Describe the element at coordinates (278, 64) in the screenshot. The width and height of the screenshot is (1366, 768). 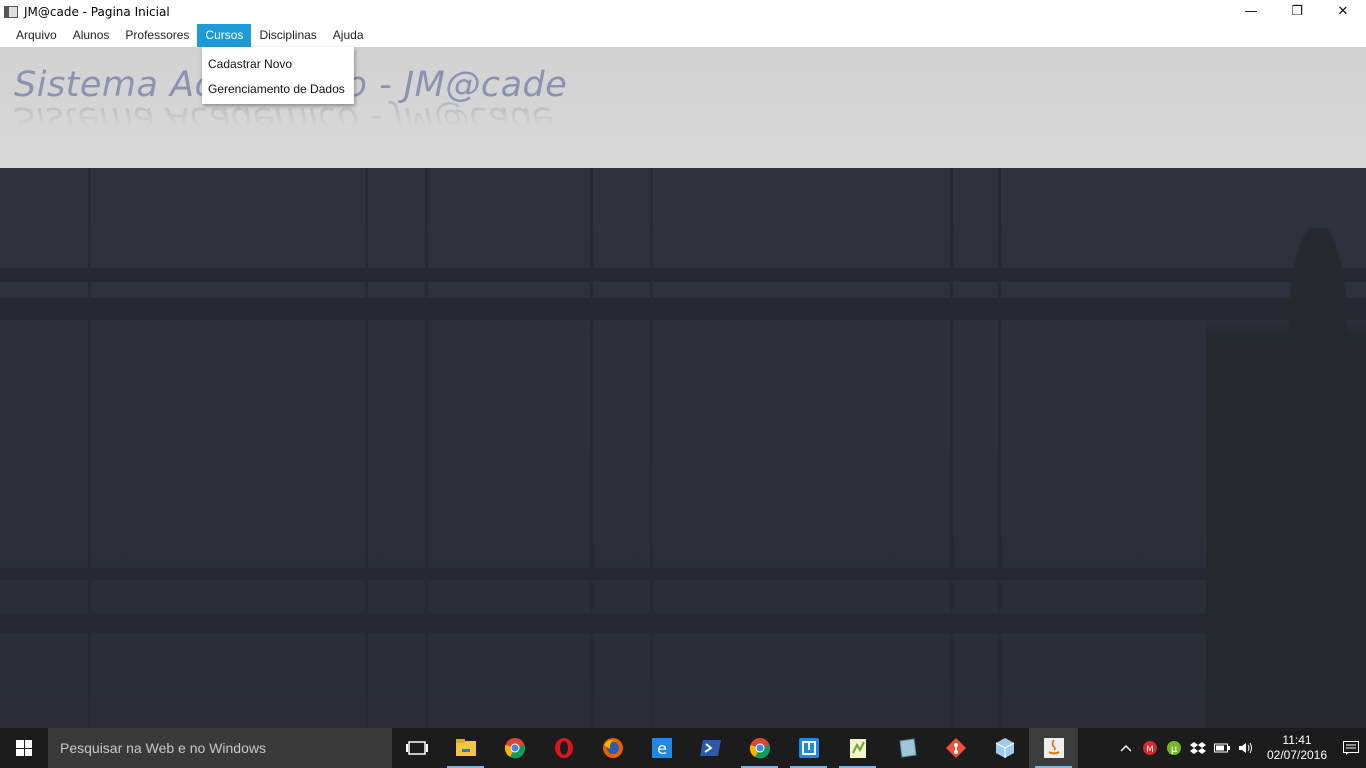
I see `menu-cadastrar-novo: Cadastrar Novo` at that location.